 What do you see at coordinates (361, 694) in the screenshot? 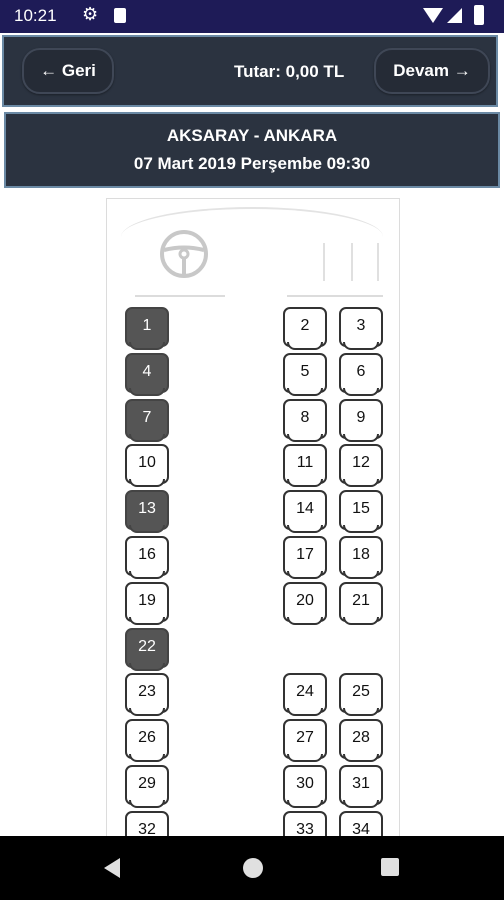
I see `seat-available: 25` at bounding box center [361, 694].